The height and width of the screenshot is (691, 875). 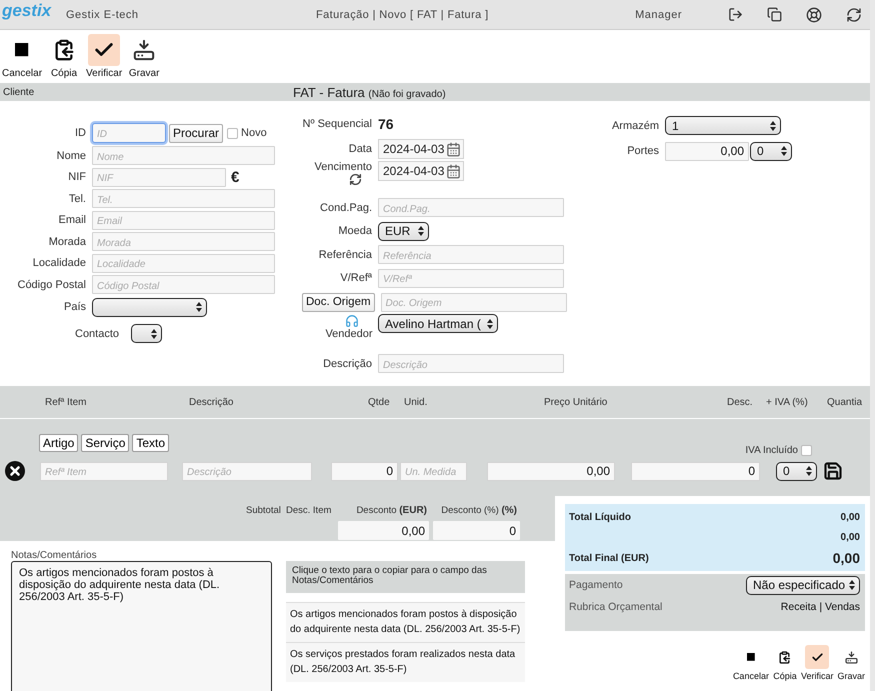 I want to click on price-field: 0,00, so click(x=551, y=471).